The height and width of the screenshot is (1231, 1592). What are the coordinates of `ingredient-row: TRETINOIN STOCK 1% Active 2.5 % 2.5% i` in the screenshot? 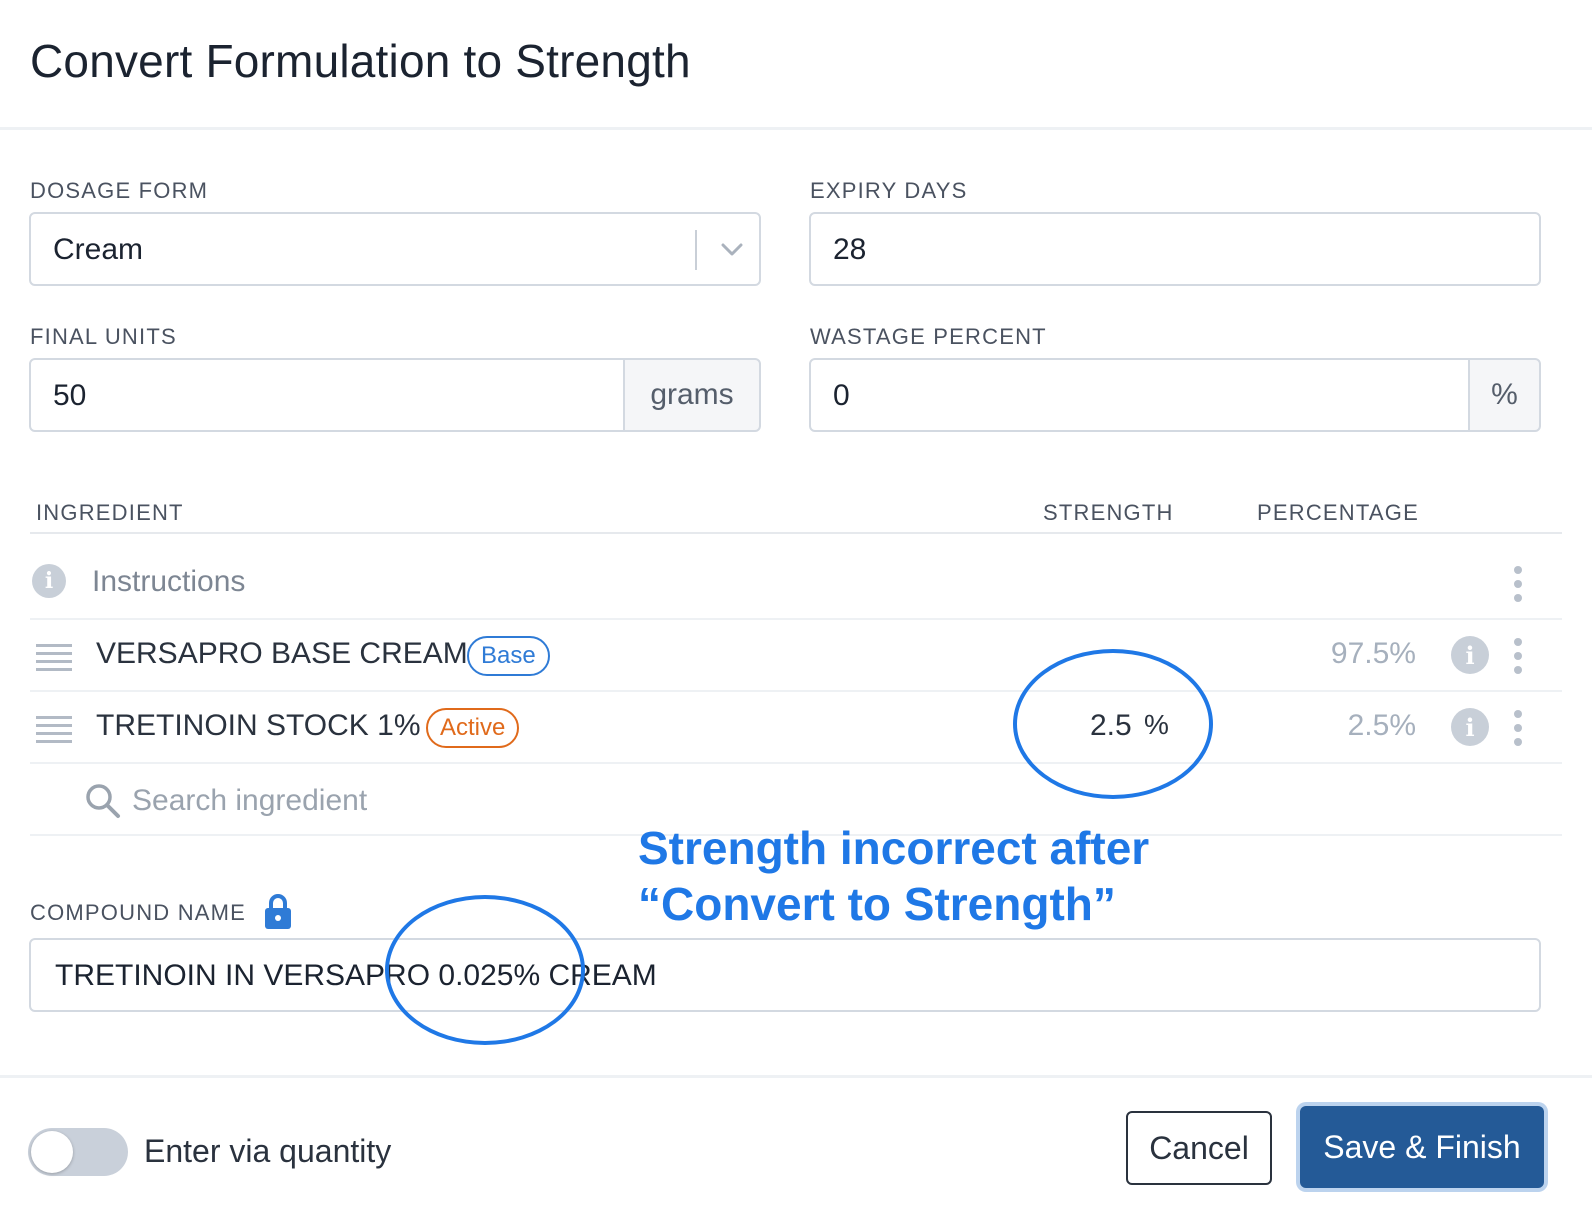 It's located at (796, 728).